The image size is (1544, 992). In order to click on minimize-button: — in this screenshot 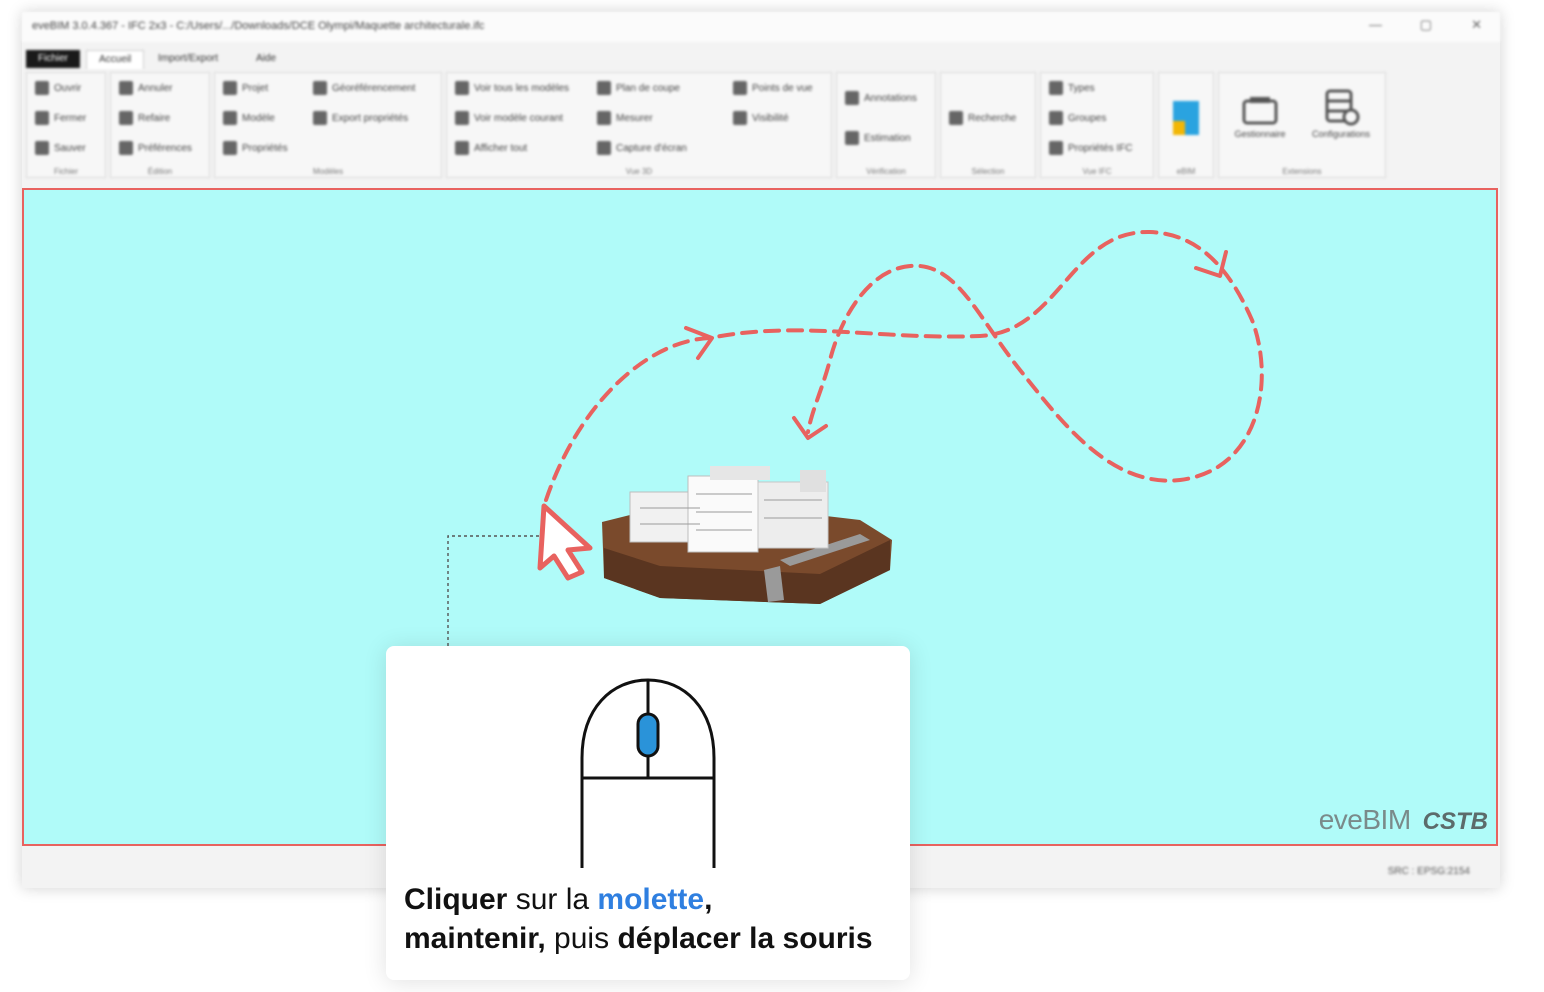, I will do `click(1375, 24)`.